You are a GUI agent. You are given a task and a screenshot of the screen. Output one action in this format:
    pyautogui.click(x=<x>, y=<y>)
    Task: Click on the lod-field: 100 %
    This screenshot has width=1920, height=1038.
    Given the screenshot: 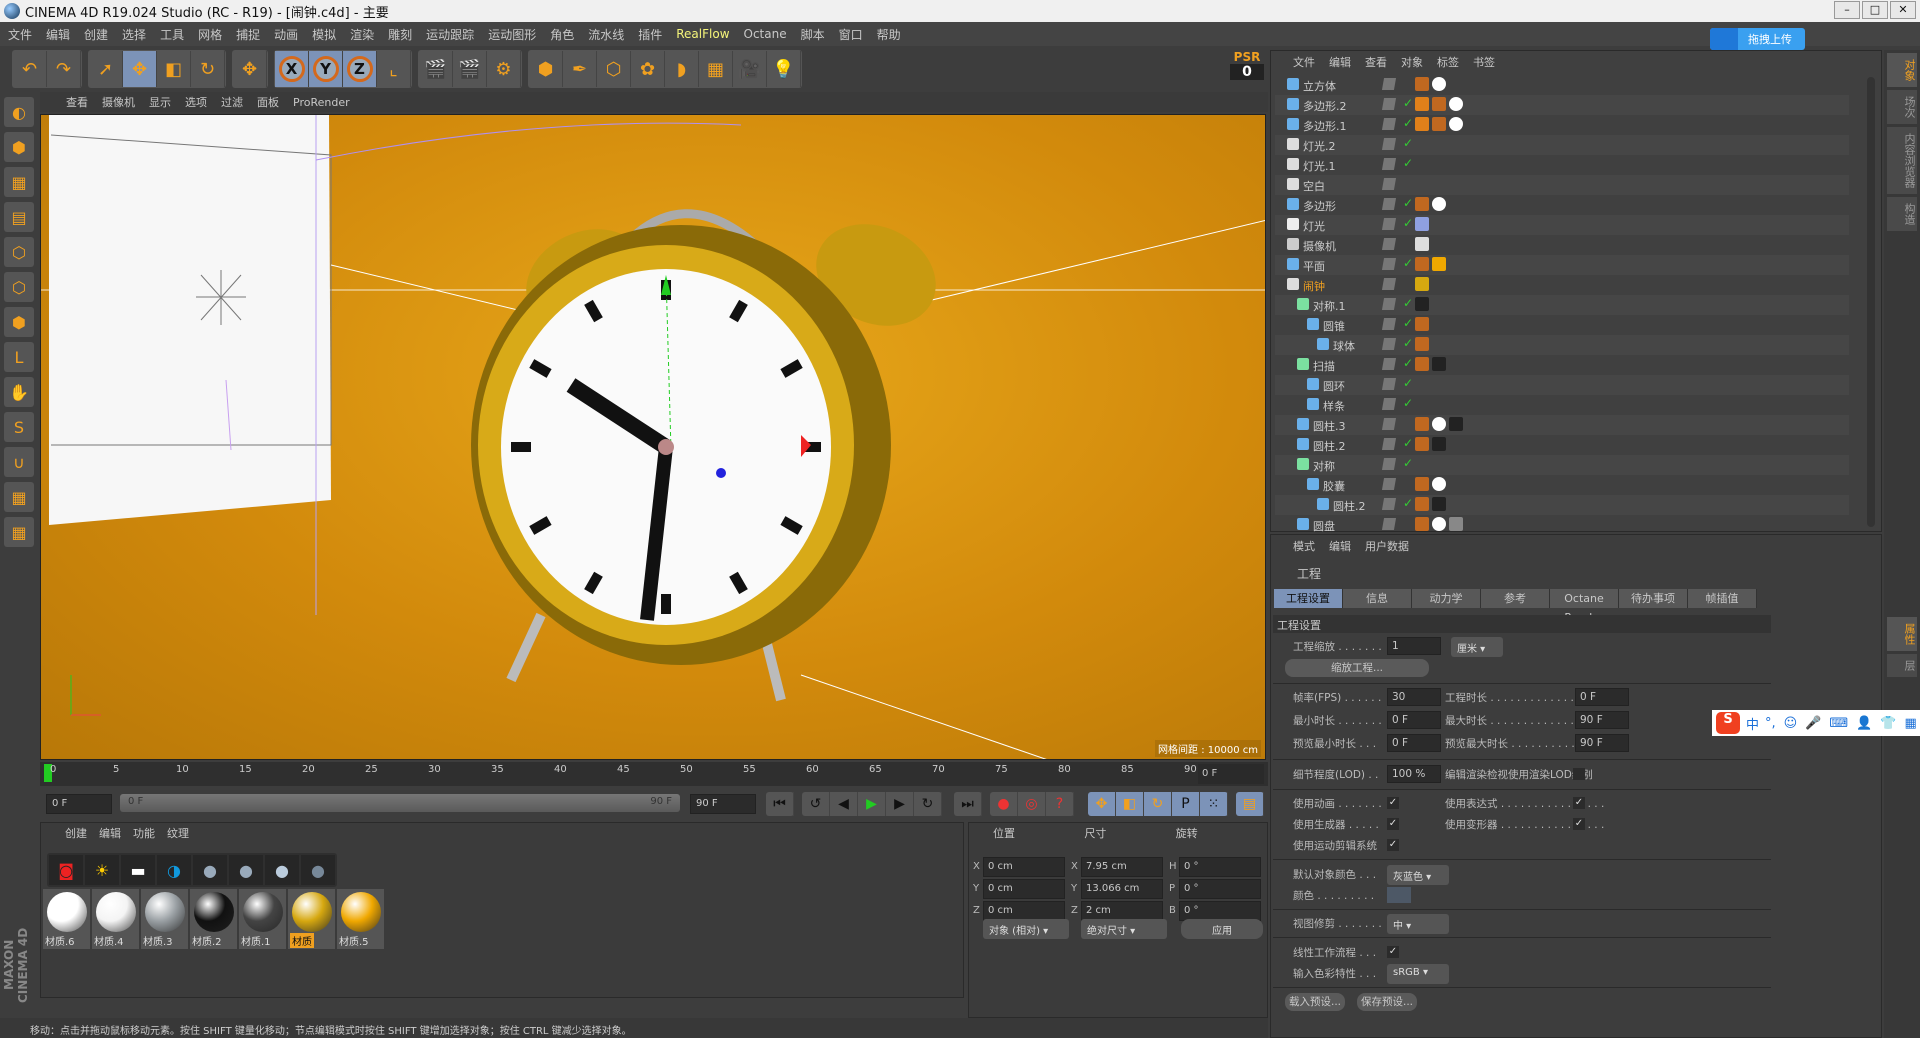 What is the action you would take?
    pyautogui.click(x=1414, y=774)
    